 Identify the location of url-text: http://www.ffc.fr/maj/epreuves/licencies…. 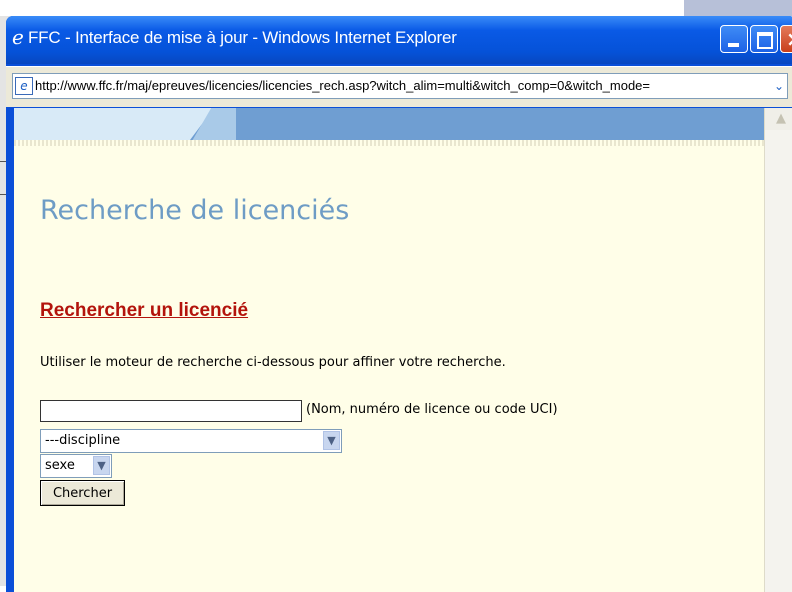
(343, 85).